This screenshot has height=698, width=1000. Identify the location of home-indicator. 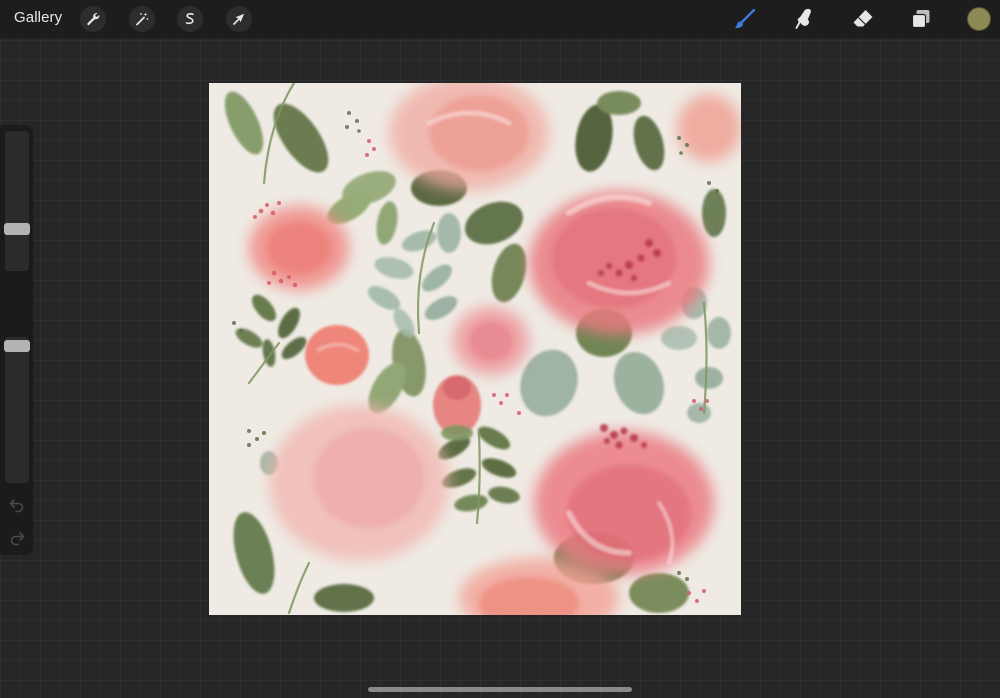
(500, 689).